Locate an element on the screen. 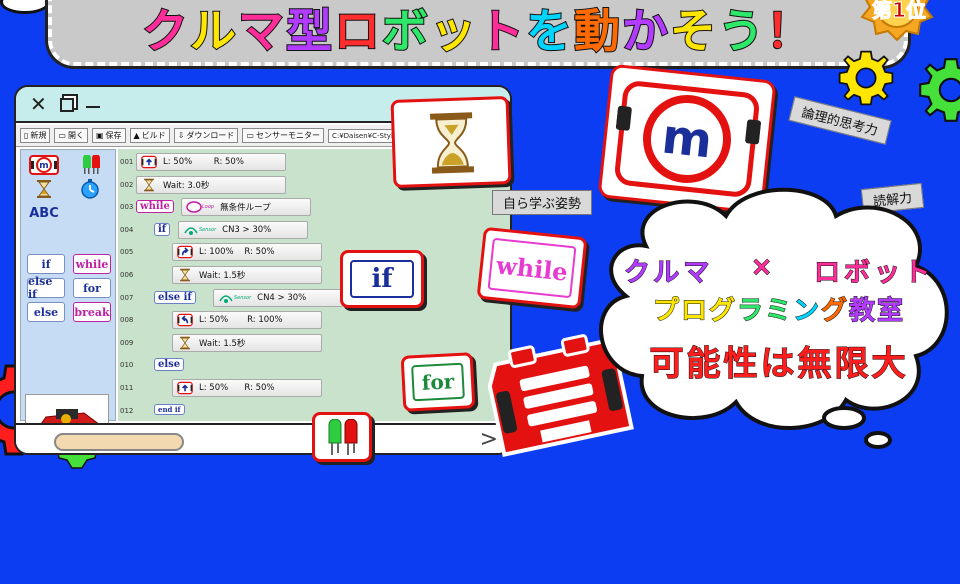 The image size is (960, 584). keyword-end-if: end if is located at coordinates (169, 409).